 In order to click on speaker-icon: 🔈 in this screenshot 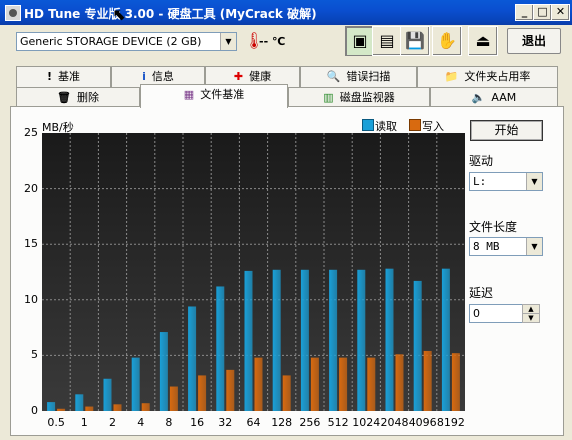, I will do `click(478, 97)`.